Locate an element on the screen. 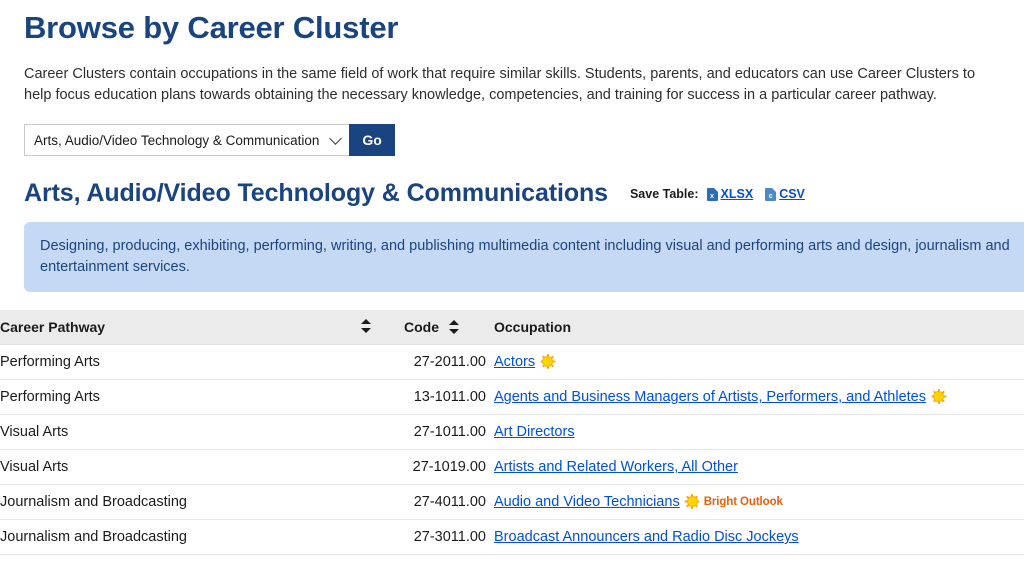 Image resolution: width=1024 pixels, height=563 pixels. csv-file-icon: c is located at coordinates (771, 194).